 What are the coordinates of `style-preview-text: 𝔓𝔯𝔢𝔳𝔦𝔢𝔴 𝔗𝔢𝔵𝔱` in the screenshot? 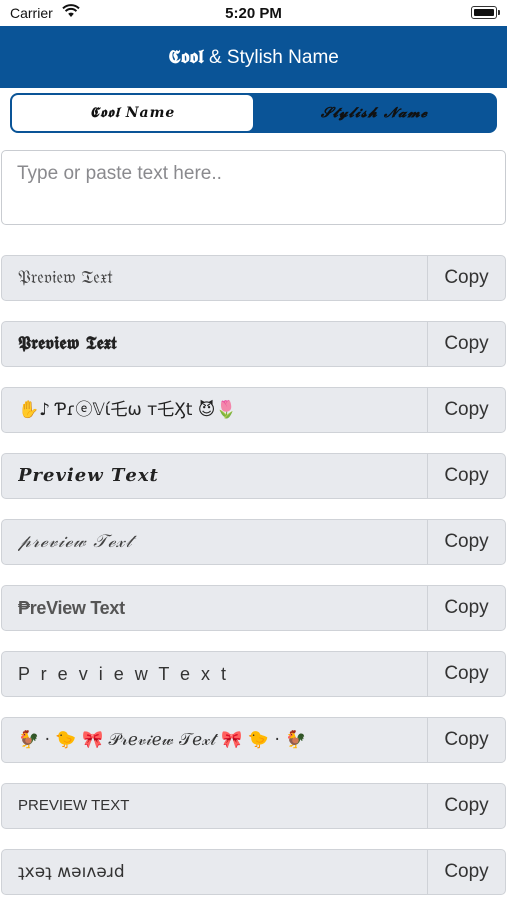 It's located at (65, 277).